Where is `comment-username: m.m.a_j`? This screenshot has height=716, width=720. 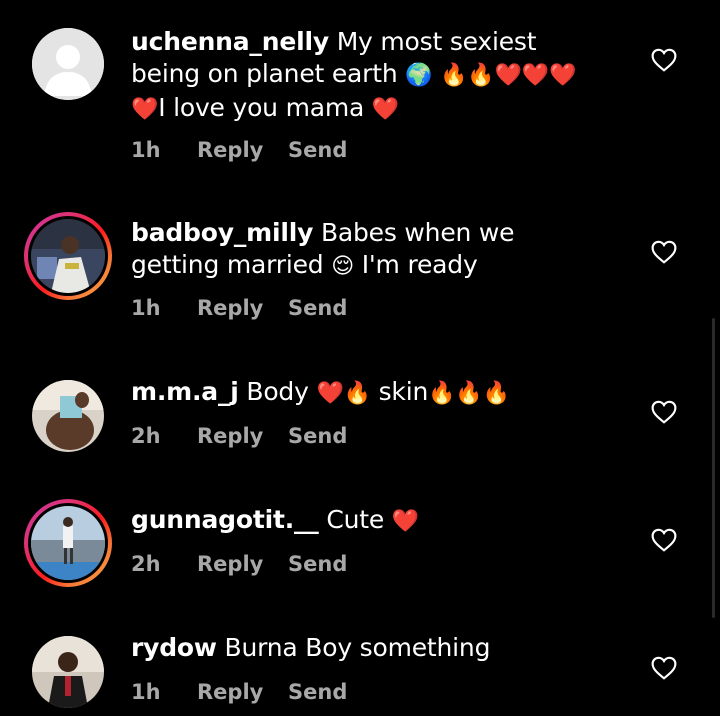
comment-username: m.m.a_j is located at coordinates (185, 391).